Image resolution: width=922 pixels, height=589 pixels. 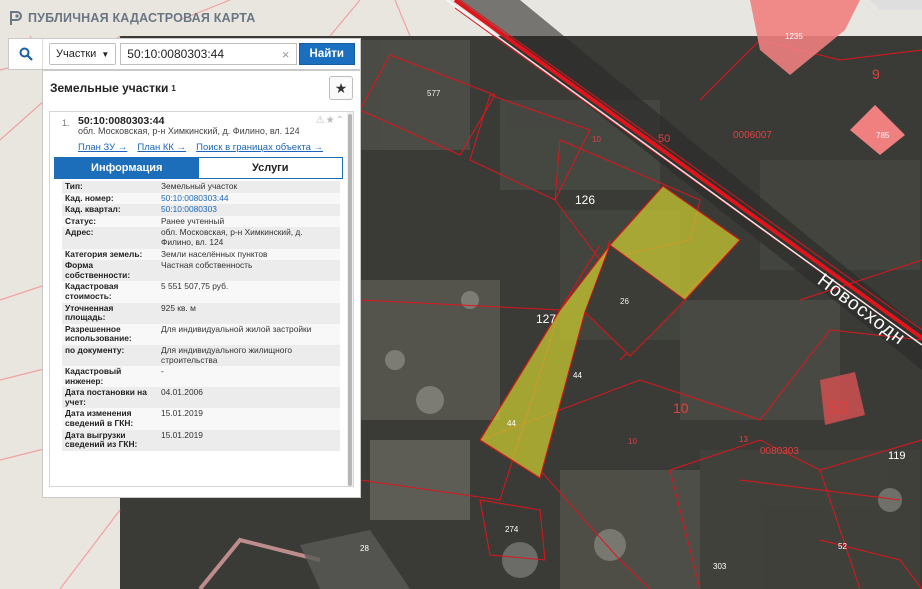 What do you see at coordinates (249, 377) in the screenshot?
I see `info-value: -` at bounding box center [249, 377].